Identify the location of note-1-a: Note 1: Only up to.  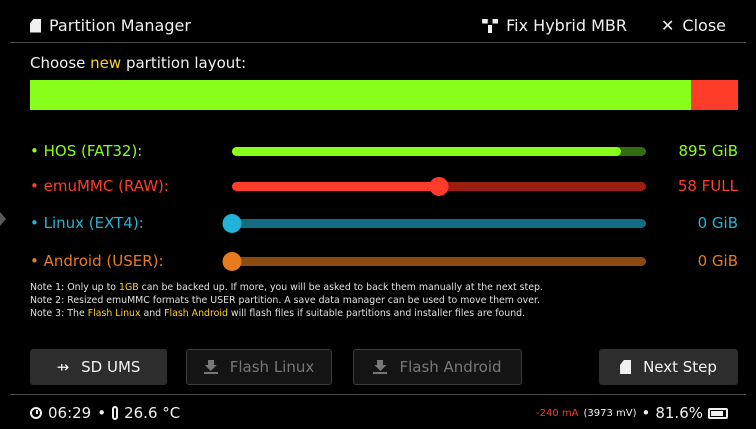
(74, 287).